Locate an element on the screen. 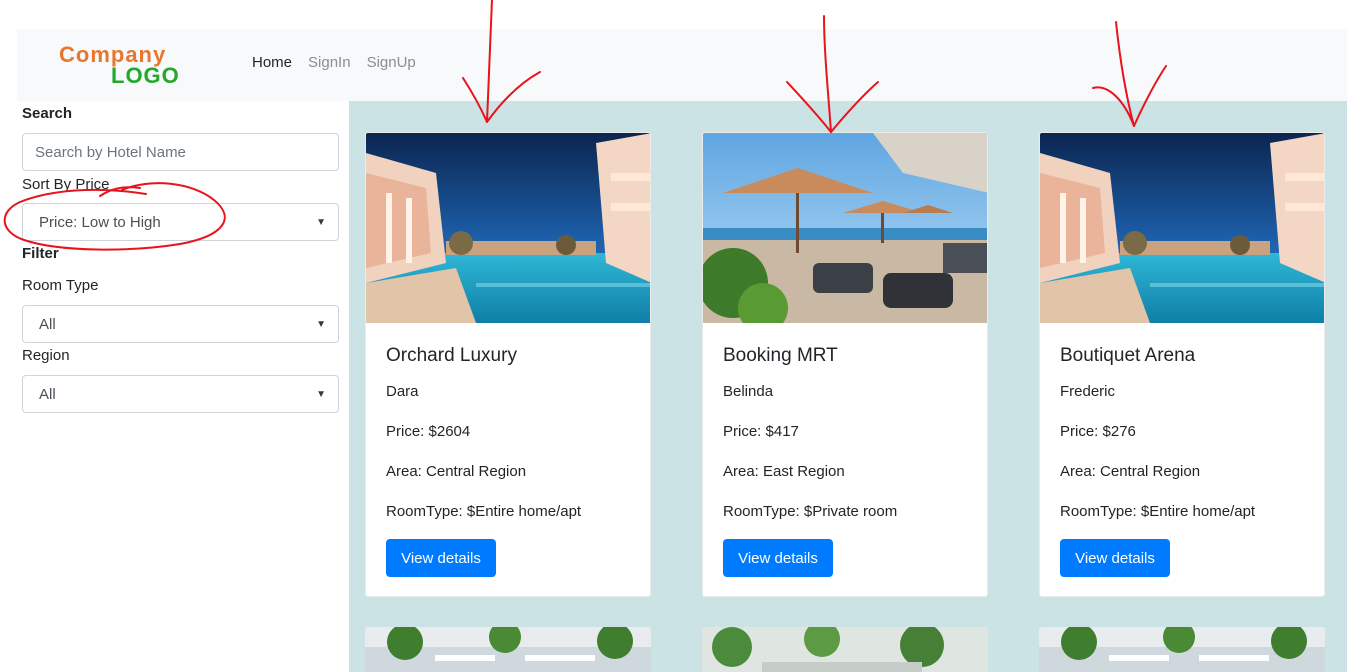  region-label: Region is located at coordinates (46, 355).